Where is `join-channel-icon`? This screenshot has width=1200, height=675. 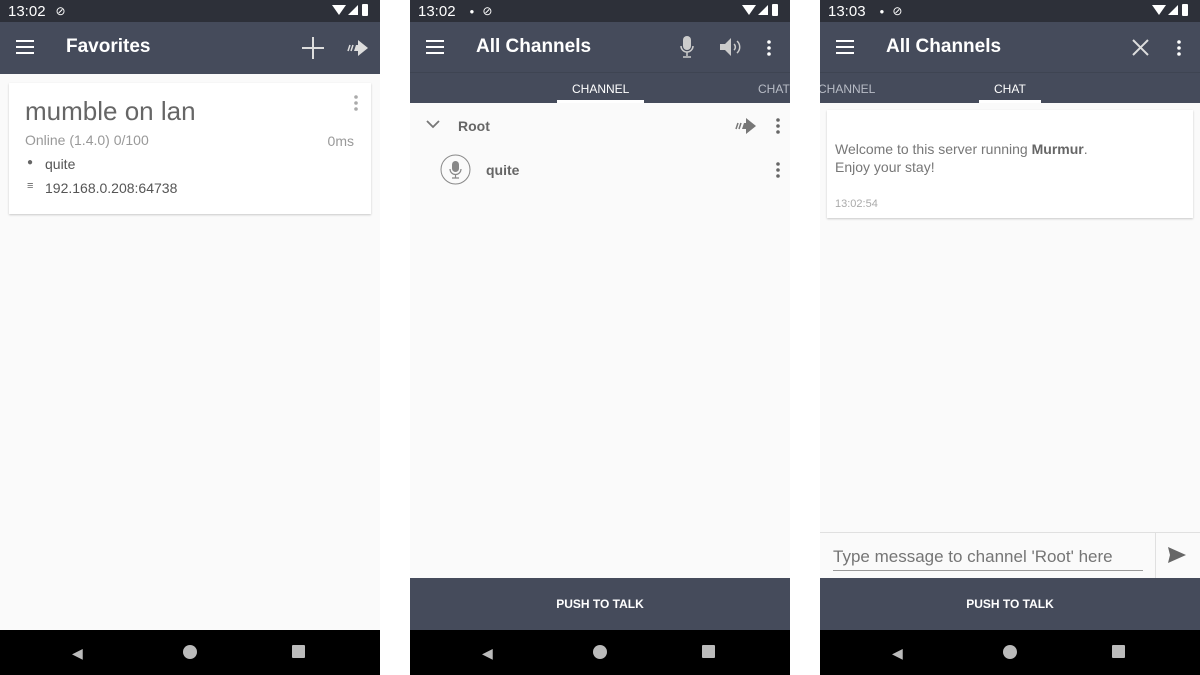
join-channel-icon is located at coordinates (746, 126).